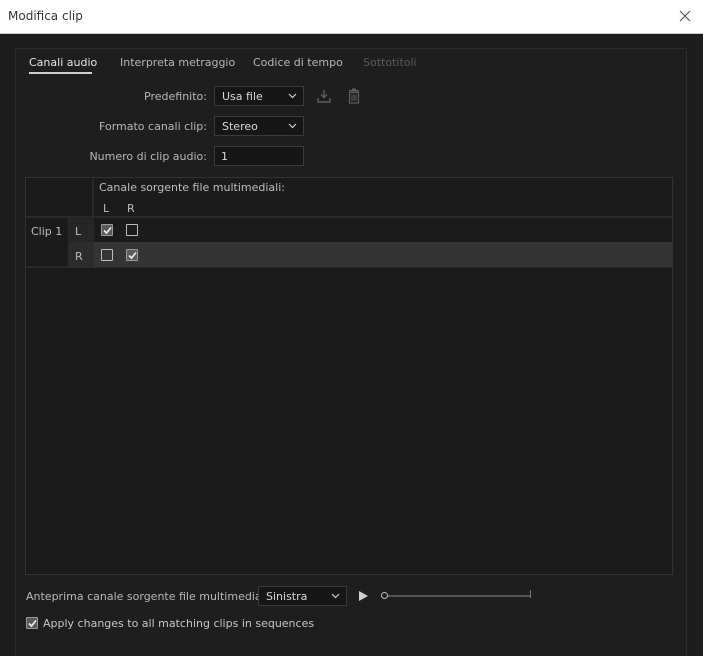 Image resolution: width=703 pixels, height=656 pixels. What do you see at coordinates (47, 231) in the screenshot?
I see `clip-label: Clip 1` at bounding box center [47, 231].